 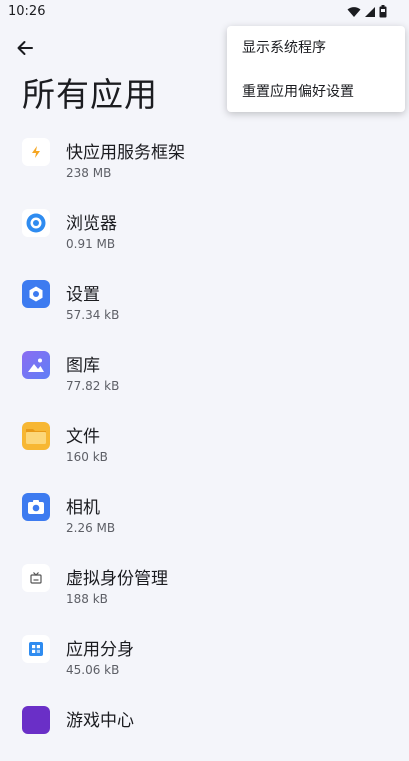 What do you see at coordinates (93, 386) in the screenshot?
I see `app-size: 77.82 kB` at bounding box center [93, 386].